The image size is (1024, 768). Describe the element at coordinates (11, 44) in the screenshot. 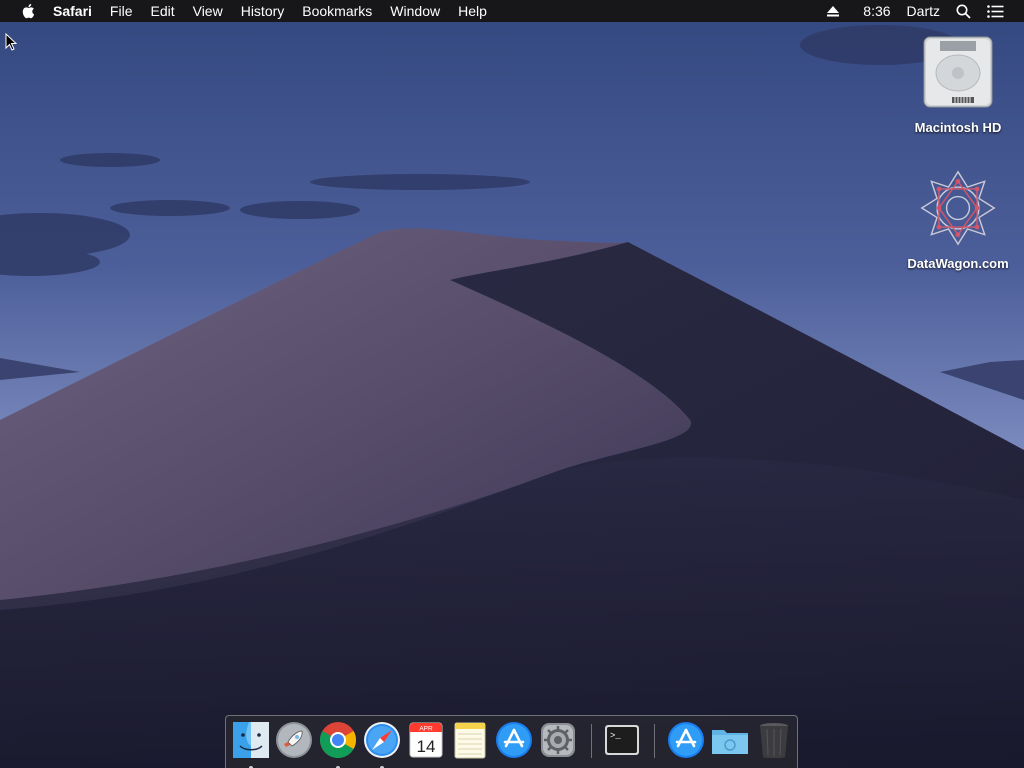

I see `mouse-pointer-icon` at that location.